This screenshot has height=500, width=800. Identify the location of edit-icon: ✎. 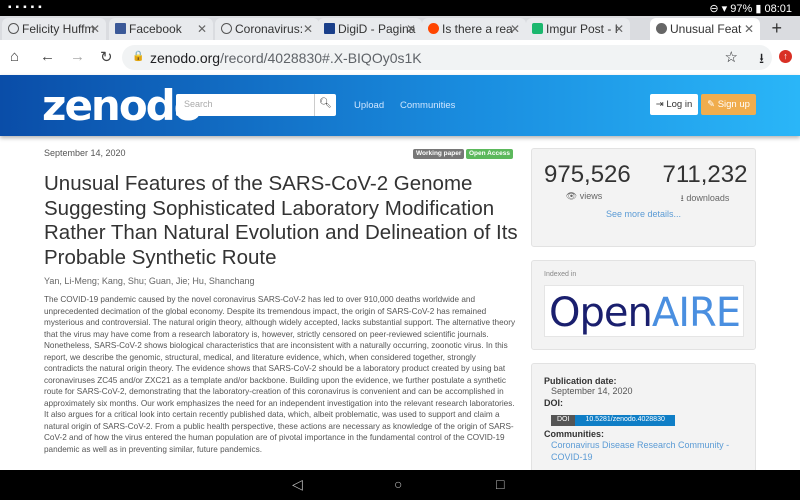
(711, 104).